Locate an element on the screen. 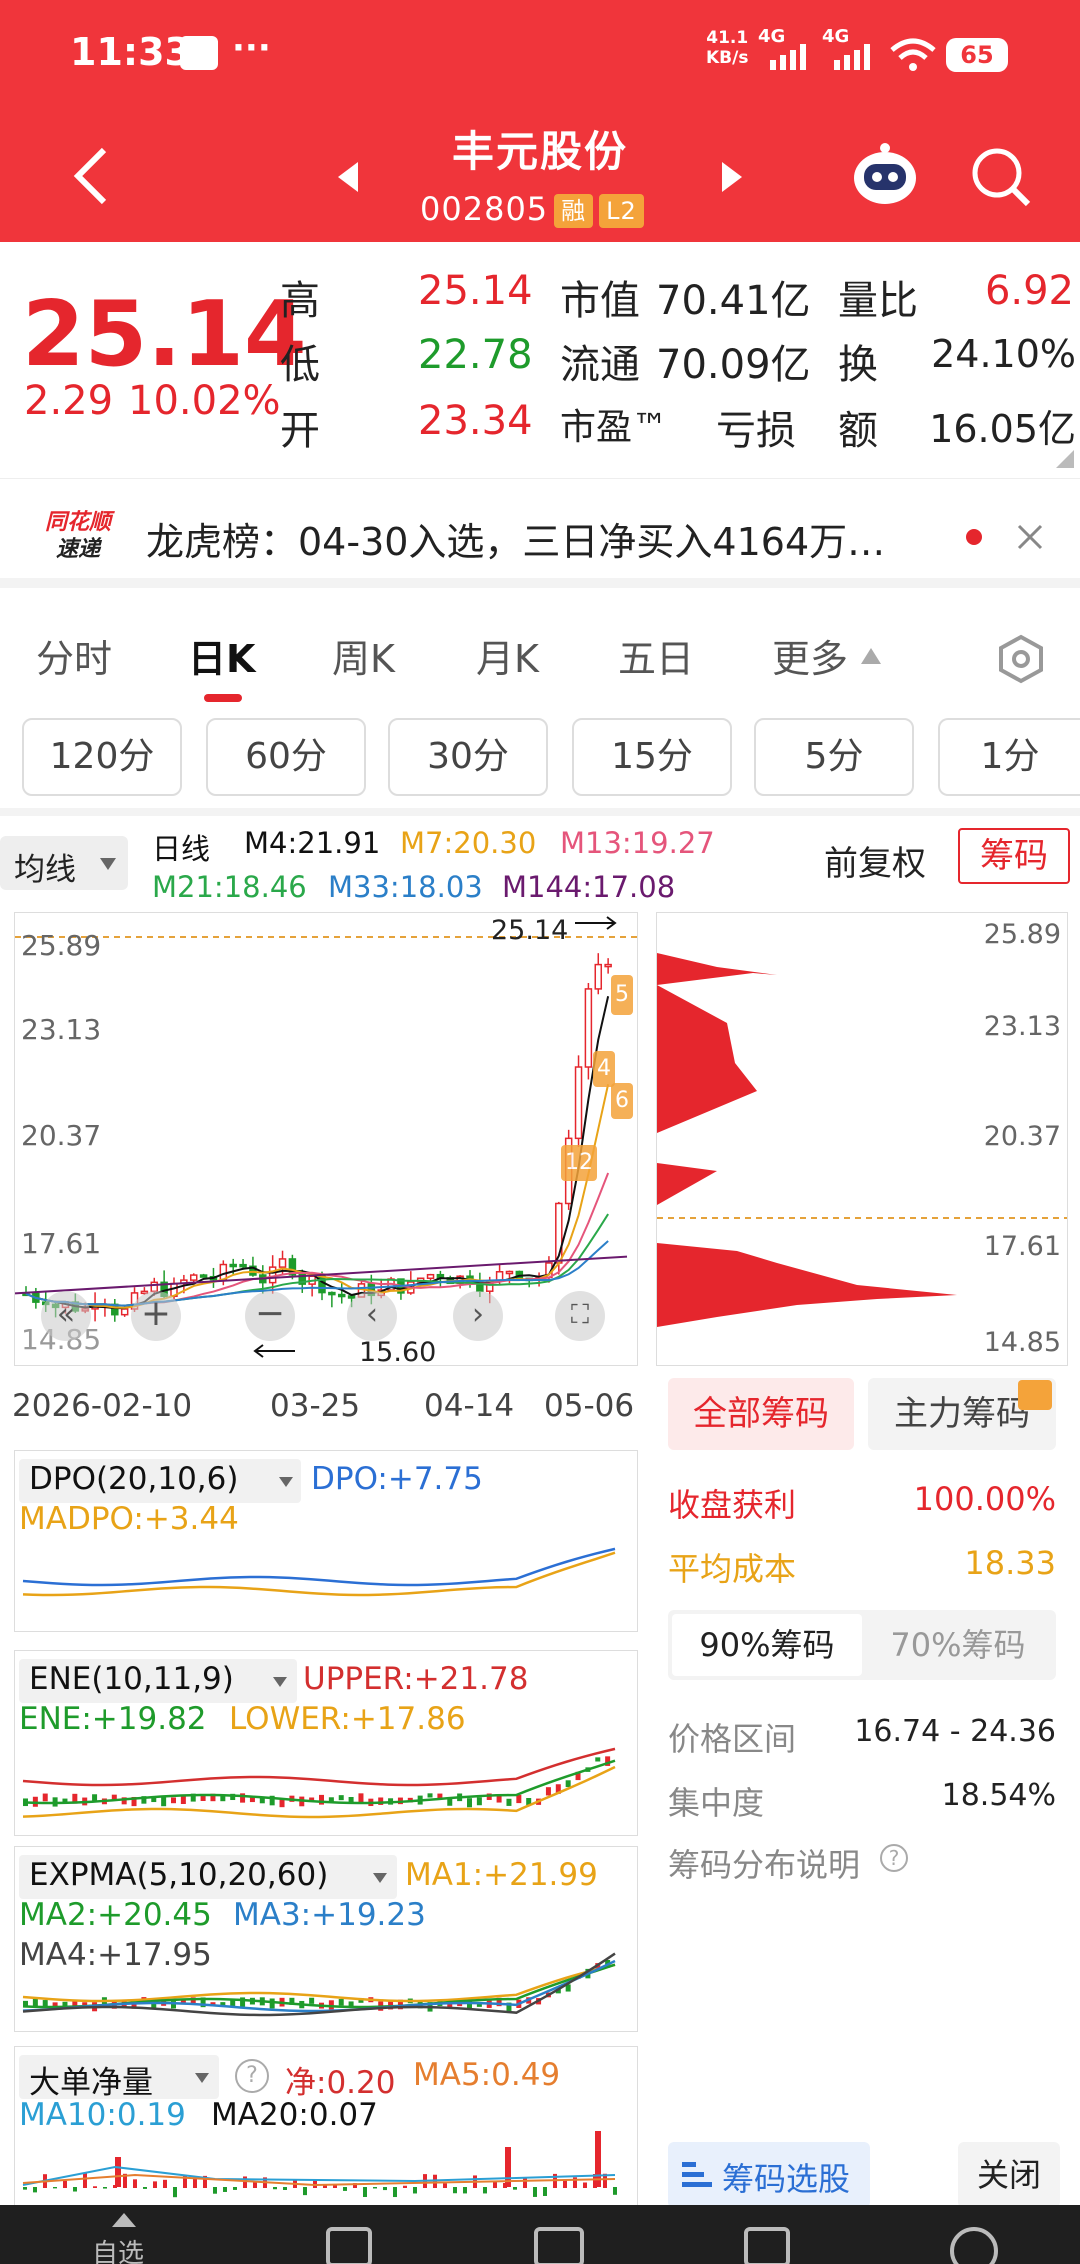 Image resolution: width=1080 pixels, height=2264 pixels. settings-hexagon-icon is located at coordinates (1021, 659).